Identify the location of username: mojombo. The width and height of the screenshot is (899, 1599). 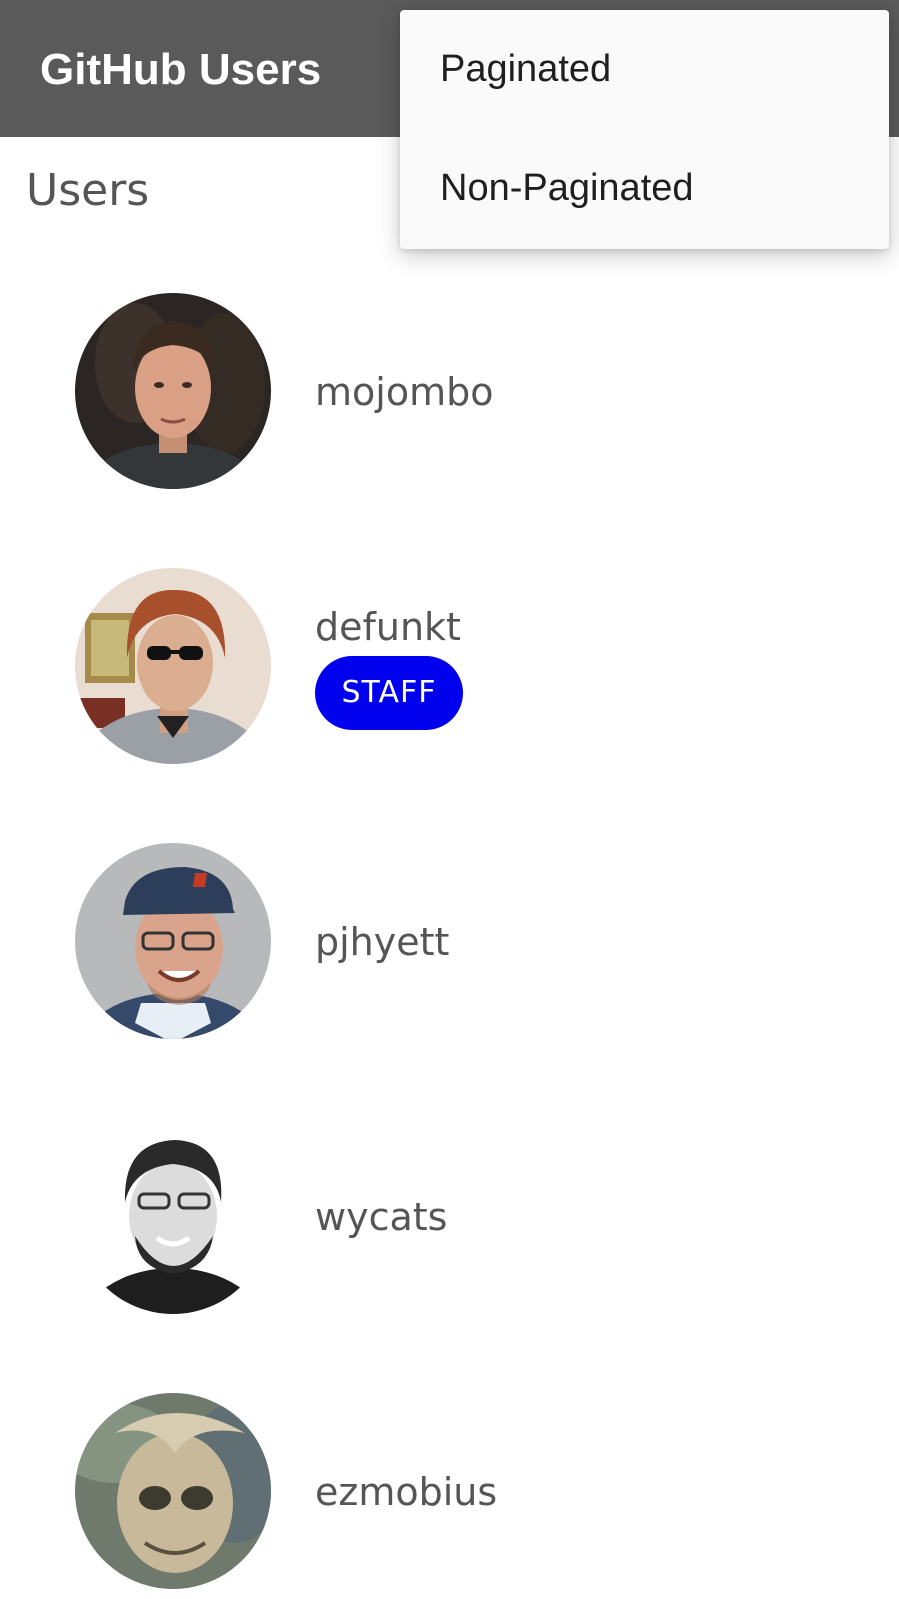
(404, 391).